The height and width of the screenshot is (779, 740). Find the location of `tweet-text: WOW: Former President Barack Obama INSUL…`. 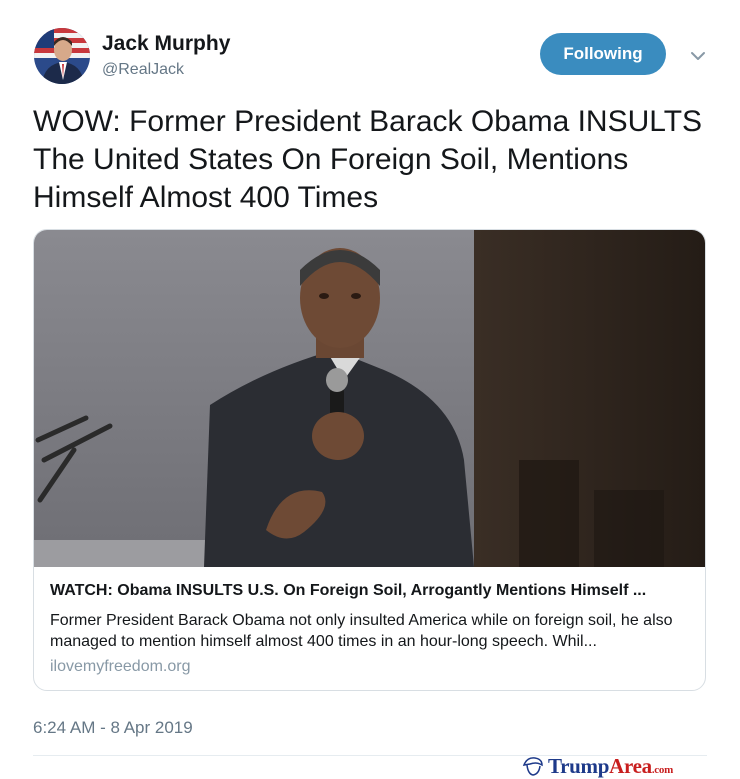

tweet-text: WOW: Former President Barack Obama INSUL… is located at coordinates (368, 159).